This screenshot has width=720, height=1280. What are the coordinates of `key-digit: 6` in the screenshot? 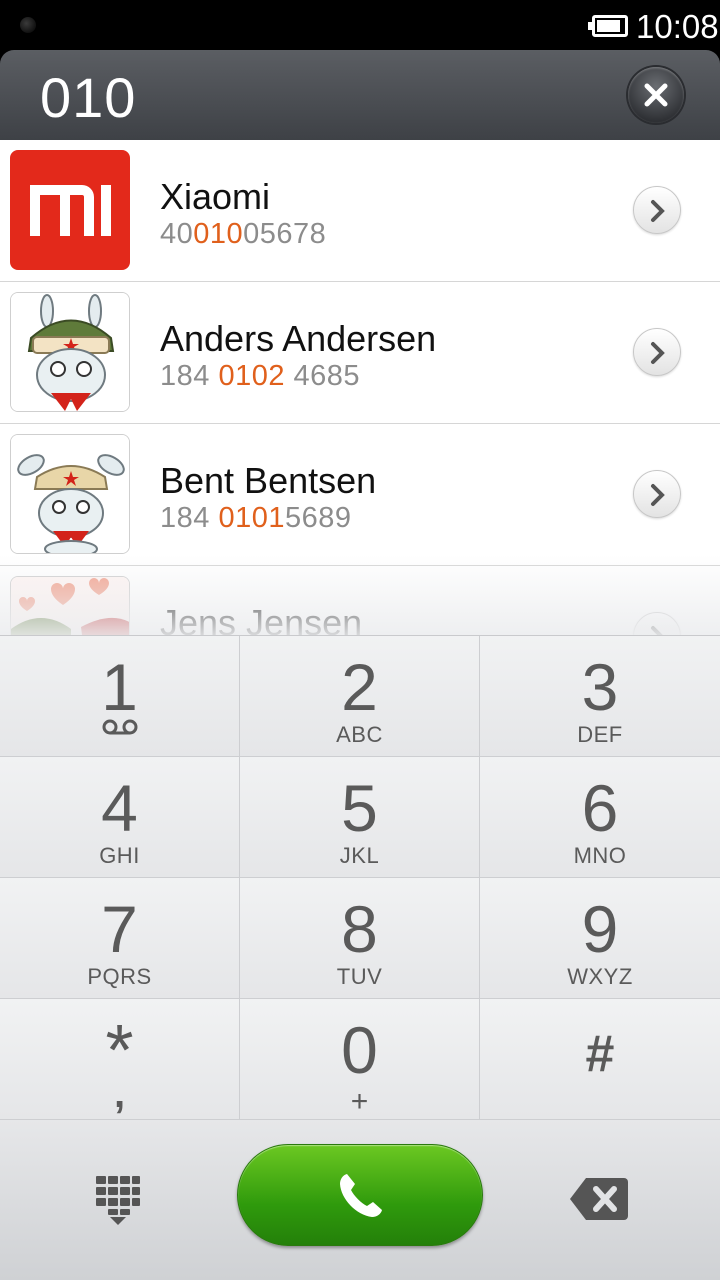 It's located at (600, 808).